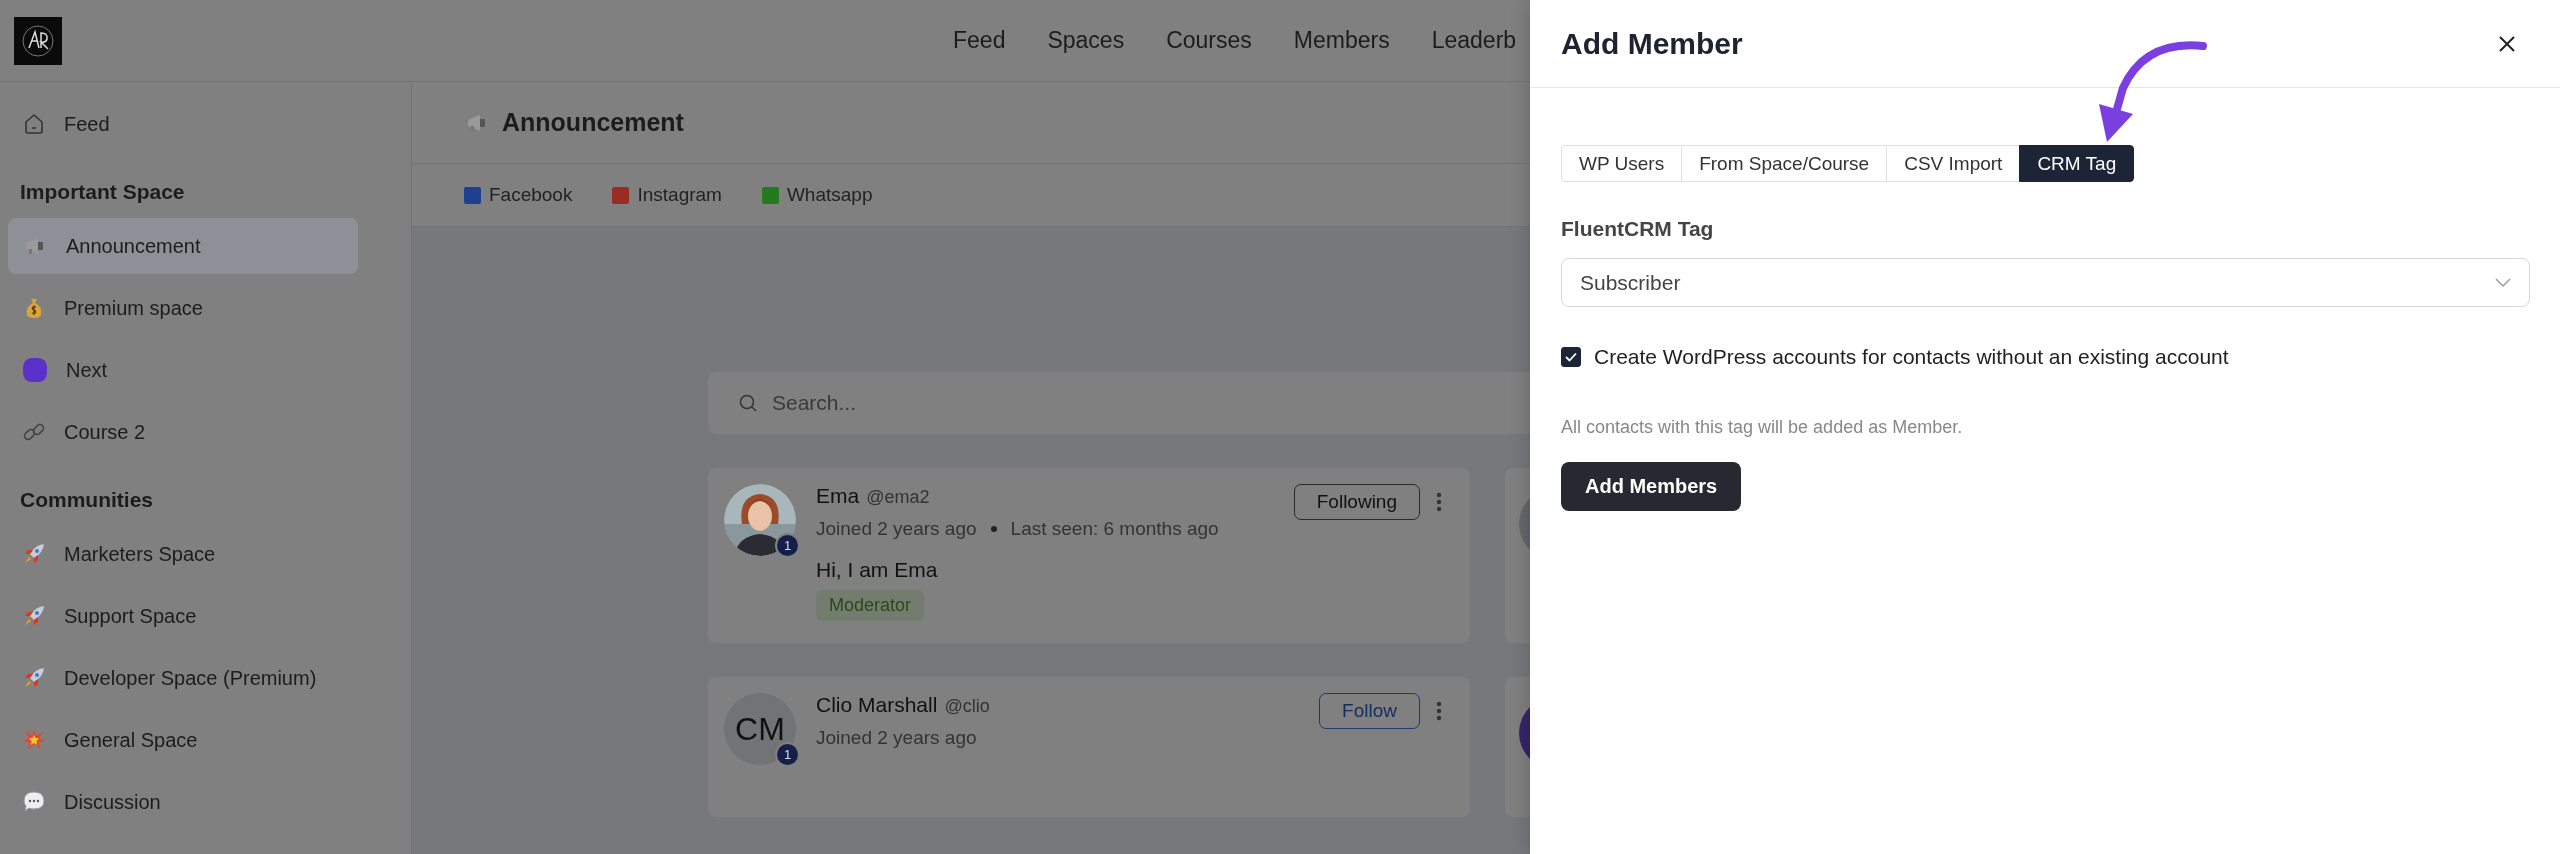 The image size is (2560, 854). Describe the element at coordinates (838, 496) in the screenshot. I see `member-name: Ema` at that location.